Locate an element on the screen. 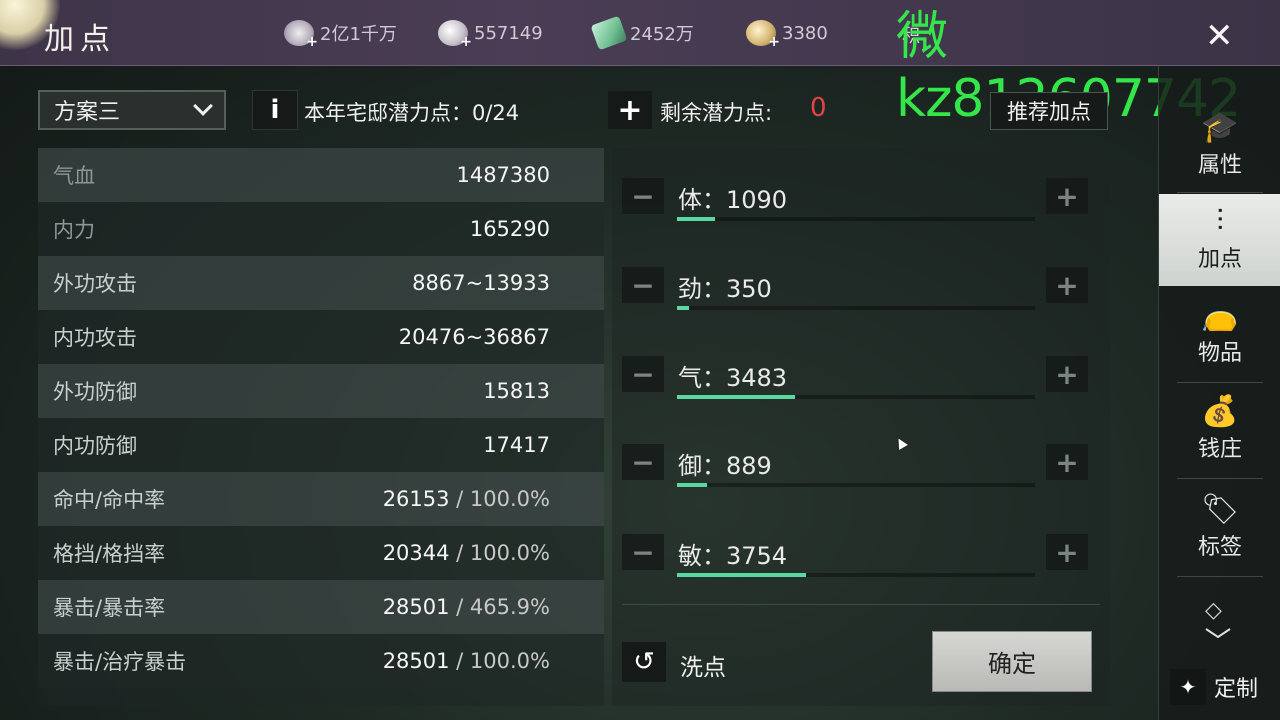  nav-item-attributes: 🎓 属性 is located at coordinates (1219, 146).